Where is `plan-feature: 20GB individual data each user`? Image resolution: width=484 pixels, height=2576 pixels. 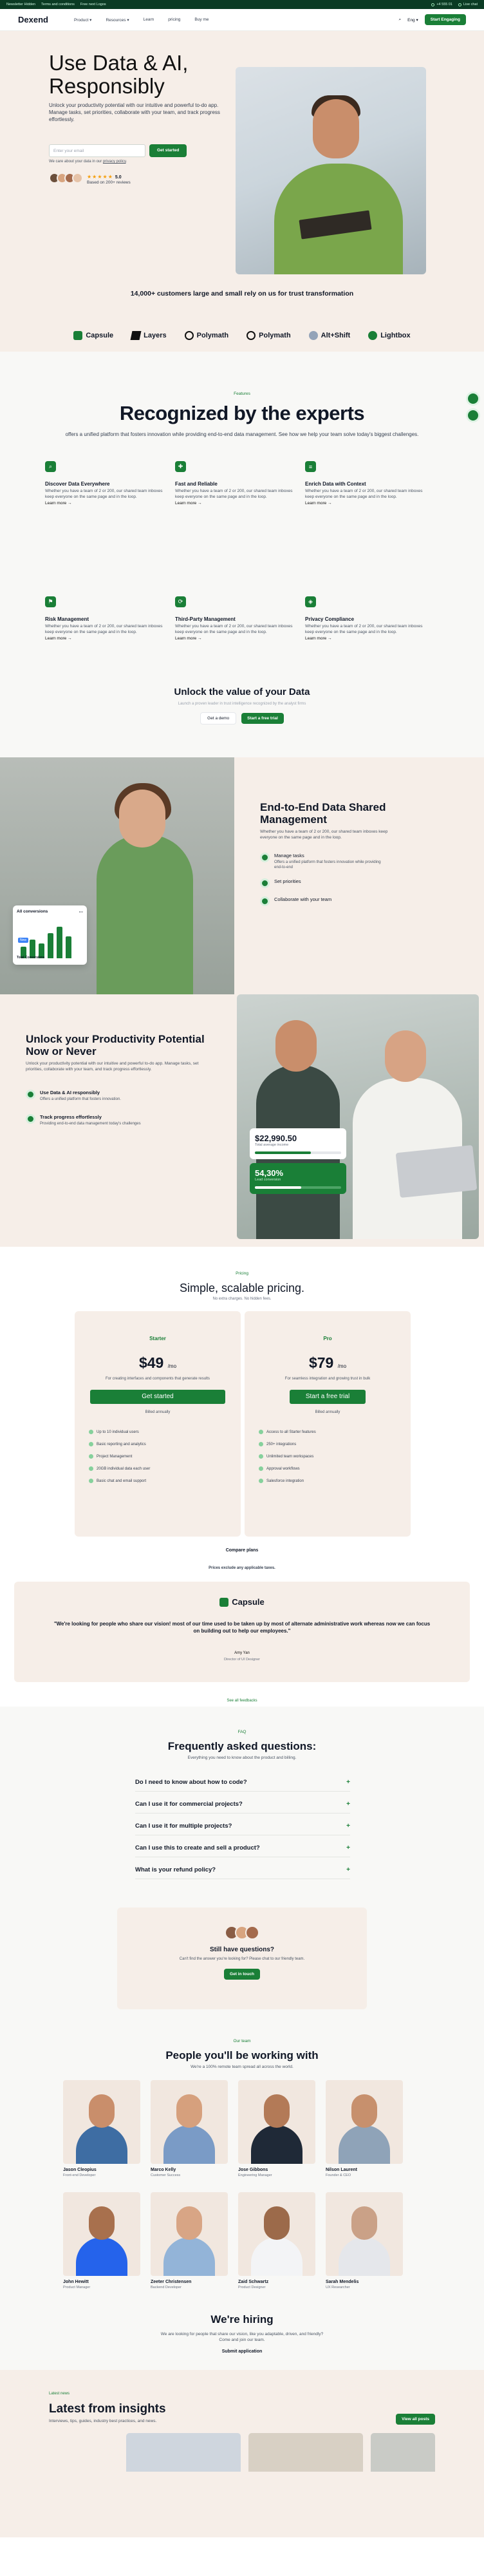 plan-feature: 20GB individual data each user is located at coordinates (165, 1469).